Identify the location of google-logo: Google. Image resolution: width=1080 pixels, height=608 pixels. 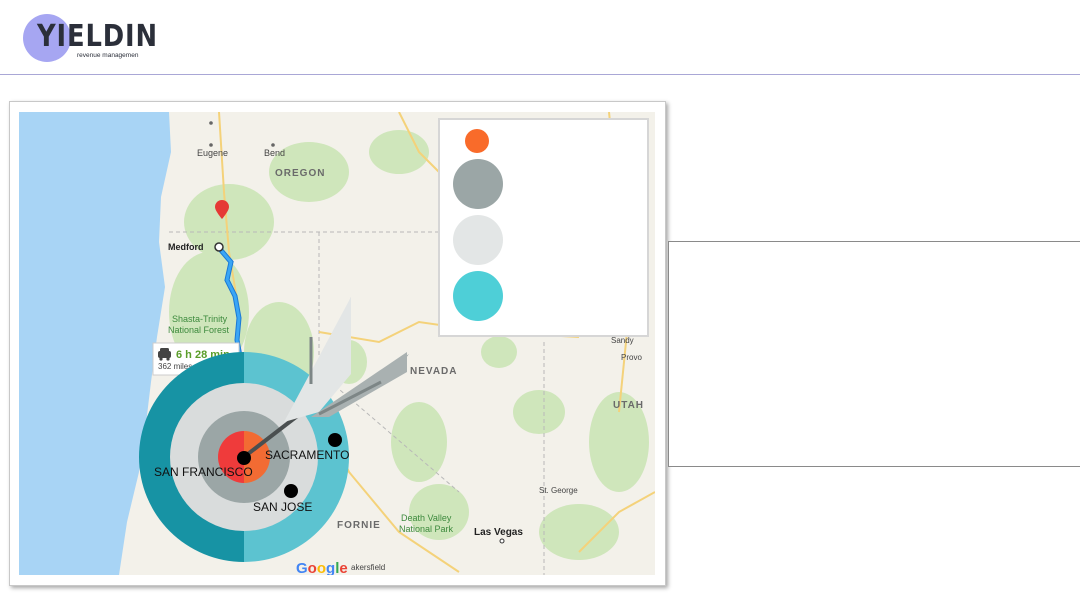
(322, 567).